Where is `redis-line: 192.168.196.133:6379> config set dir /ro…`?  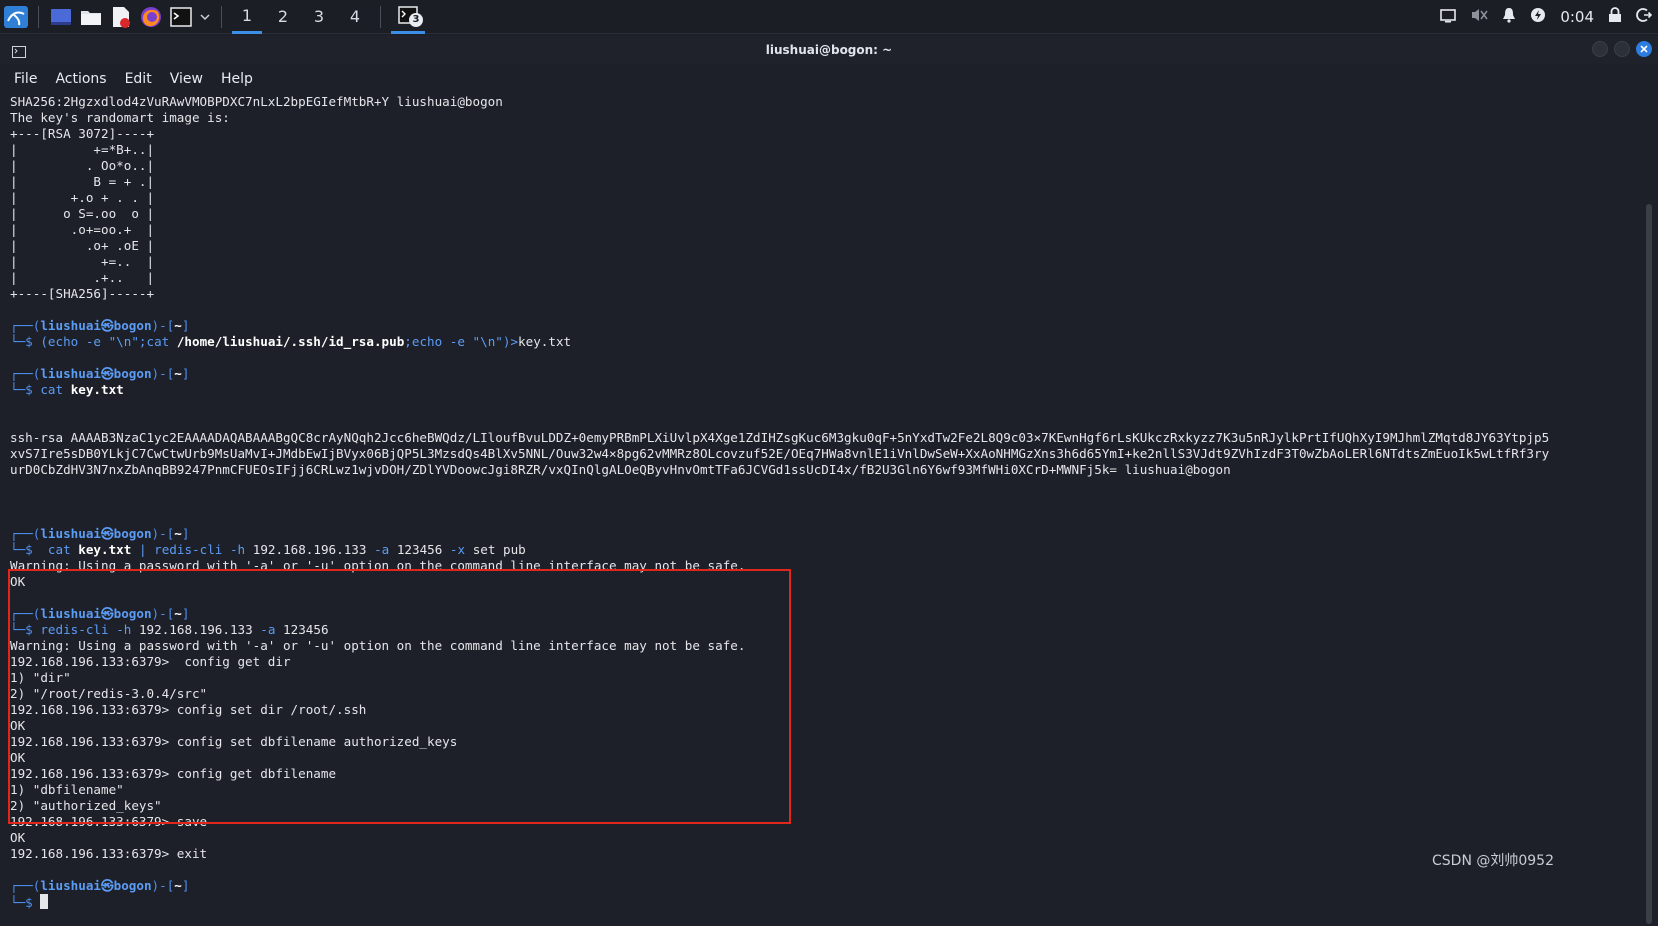
redis-line: 192.168.196.133:6379> config set dir /ro… is located at coordinates (188, 709).